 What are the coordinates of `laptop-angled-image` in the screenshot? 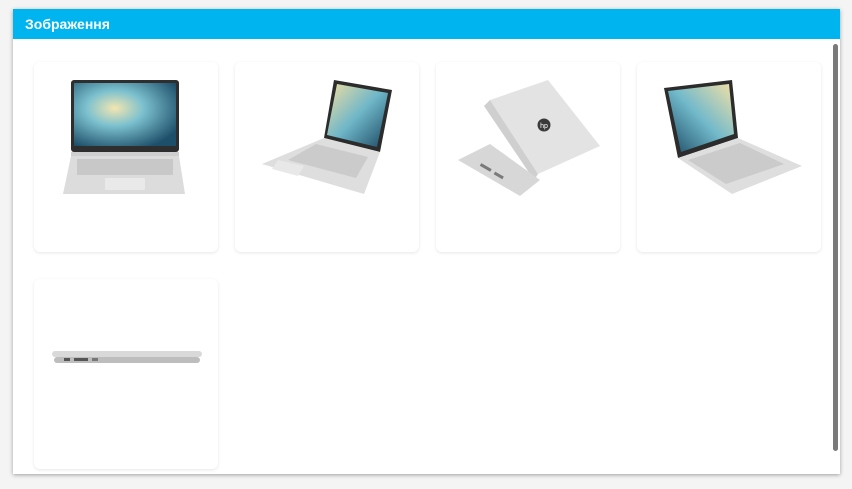 It's located at (327, 137).